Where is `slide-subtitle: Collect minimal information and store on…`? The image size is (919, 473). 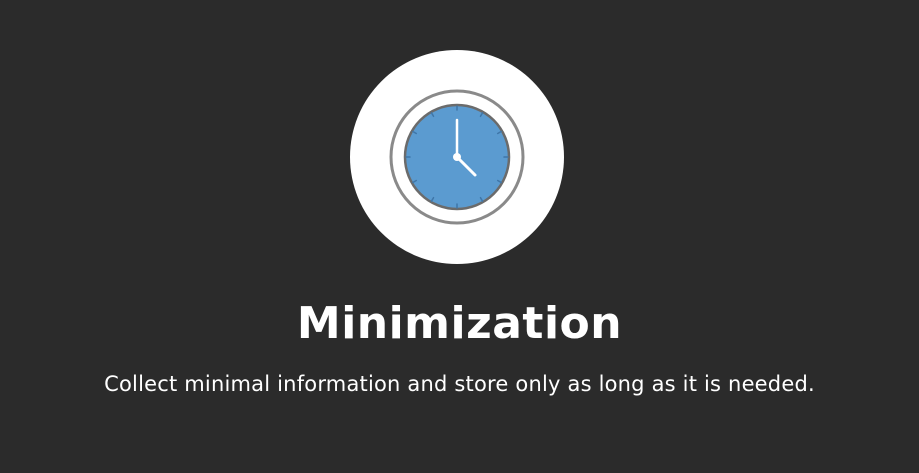 slide-subtitle: Collect minimal information and store on… is located at coordinates (459, 384).